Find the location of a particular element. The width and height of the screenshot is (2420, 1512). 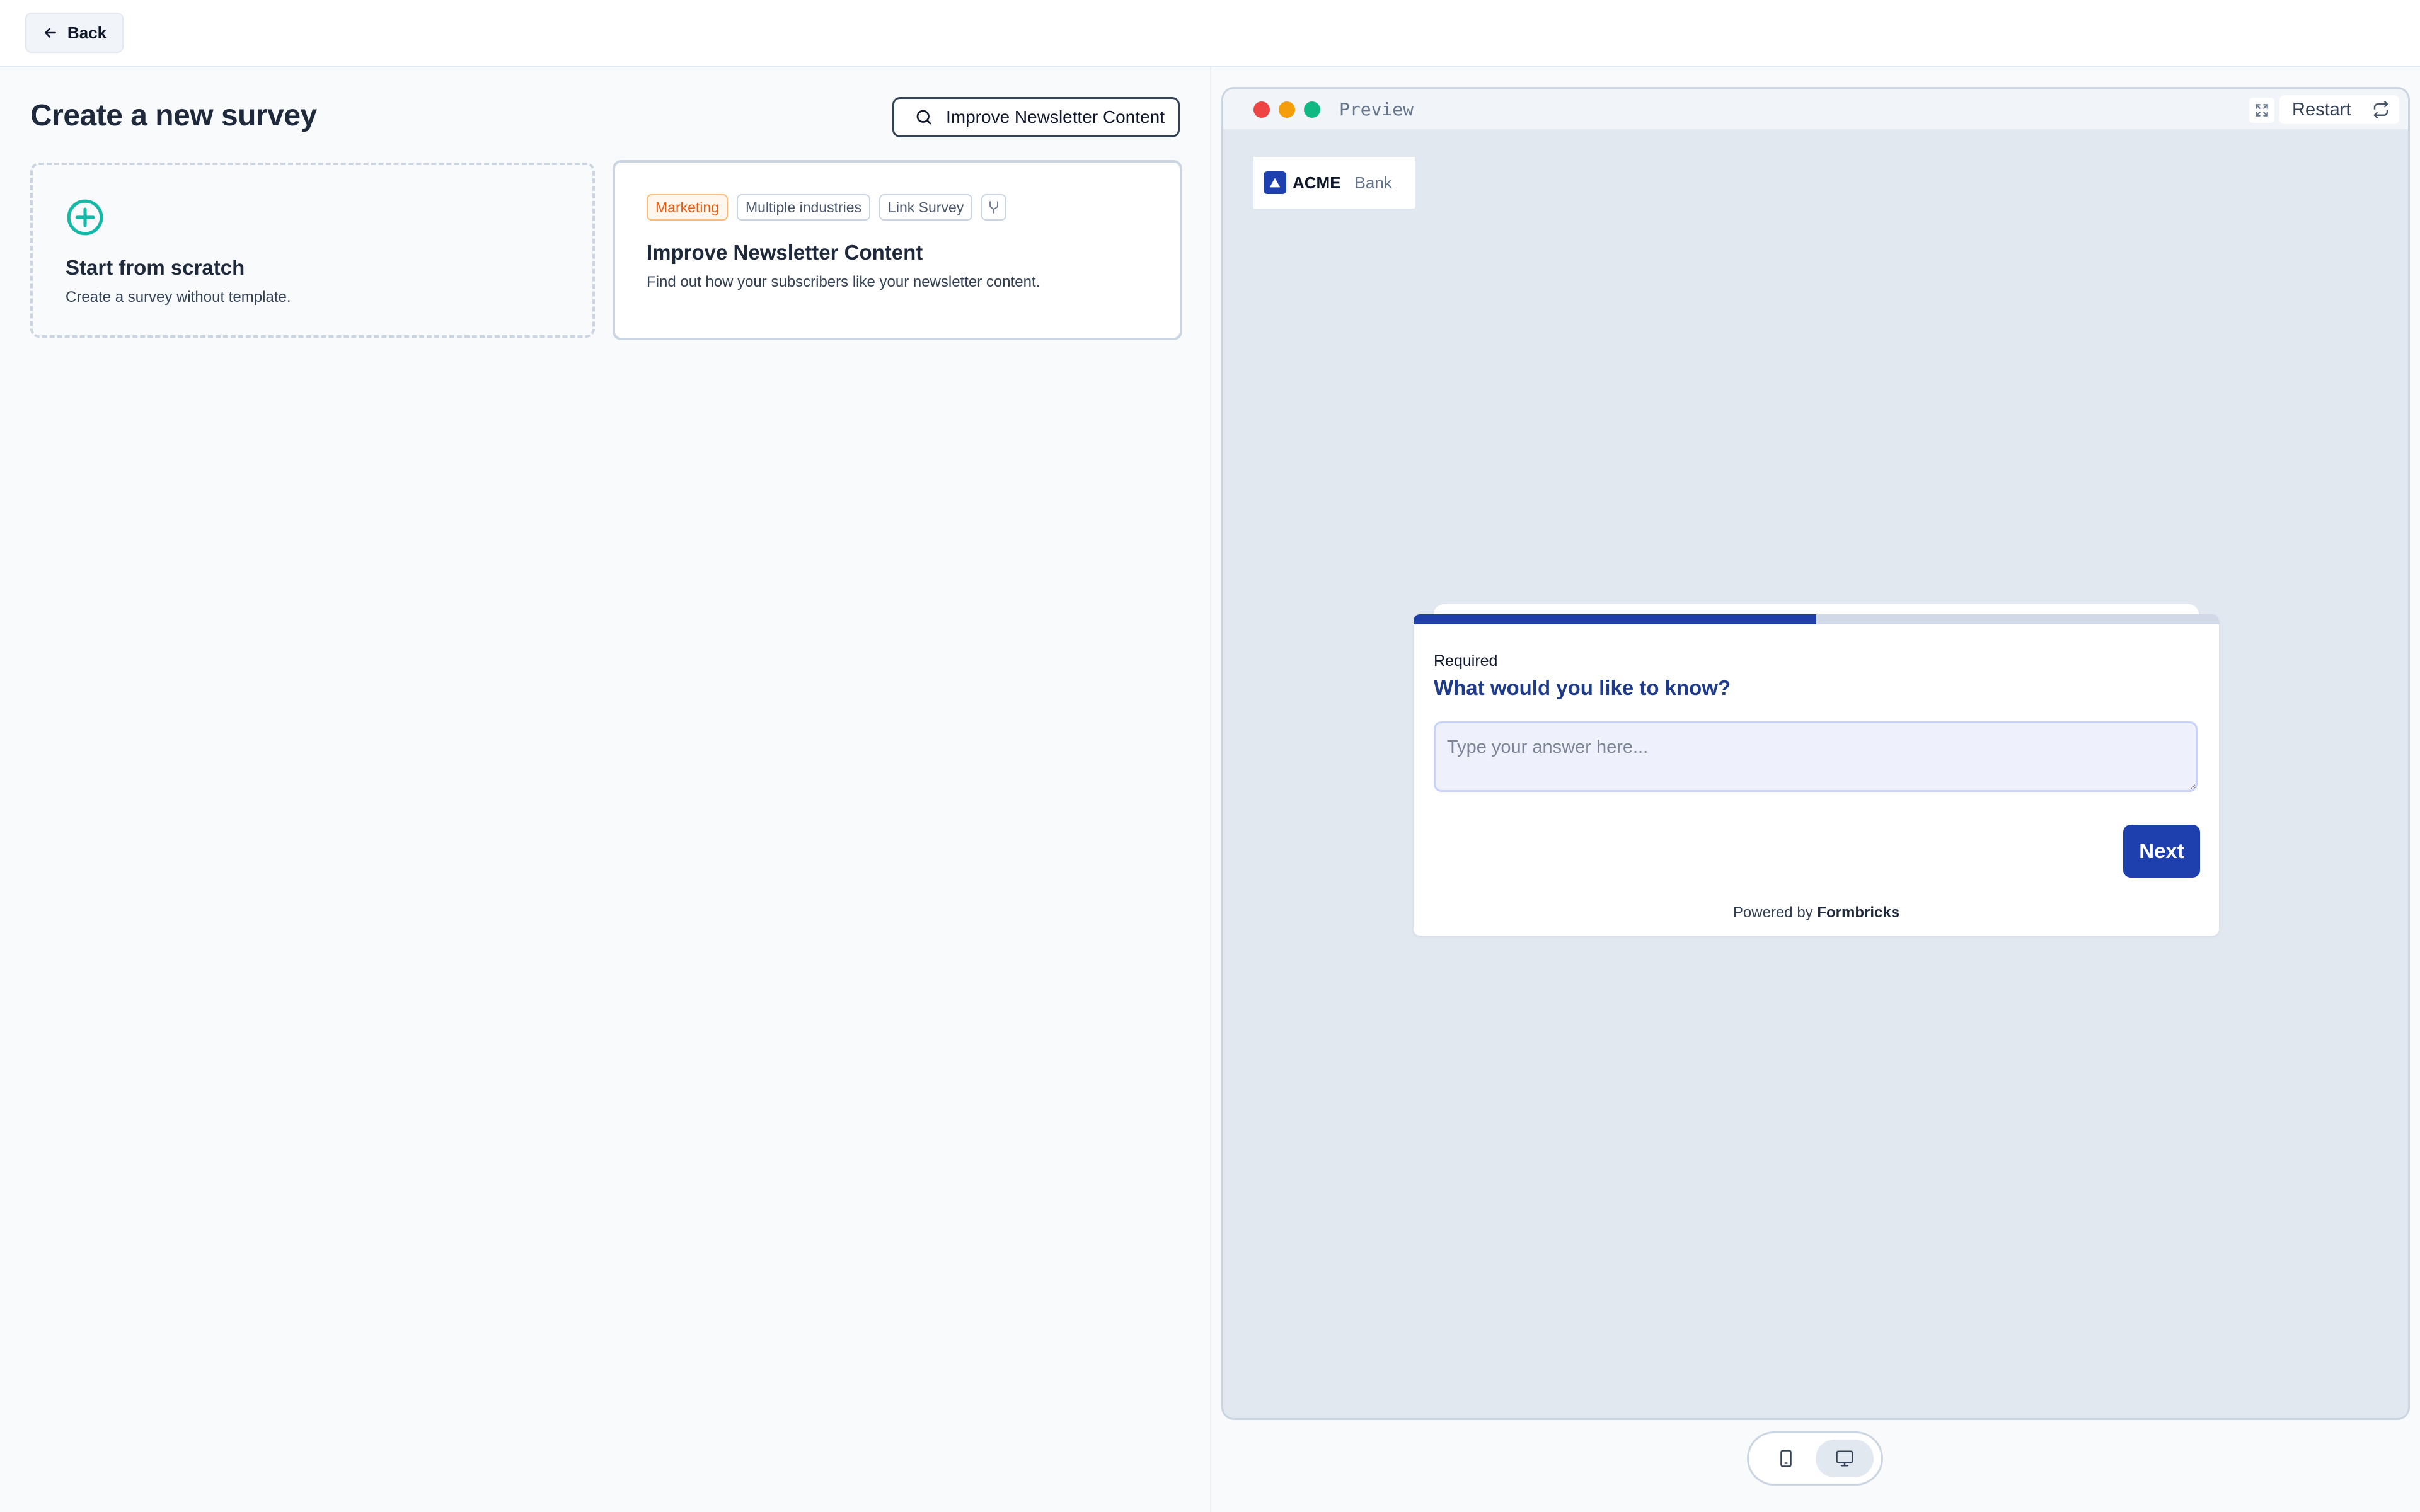

mobile-view-button is located at coordinates (1786, 1458).